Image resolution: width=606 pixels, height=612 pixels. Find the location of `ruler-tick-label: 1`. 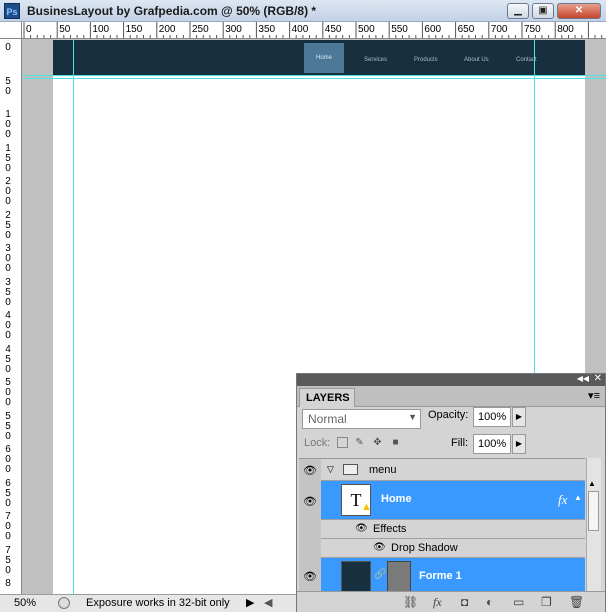

ruler-tick-label: 1 is located at coordinates (8, 148).